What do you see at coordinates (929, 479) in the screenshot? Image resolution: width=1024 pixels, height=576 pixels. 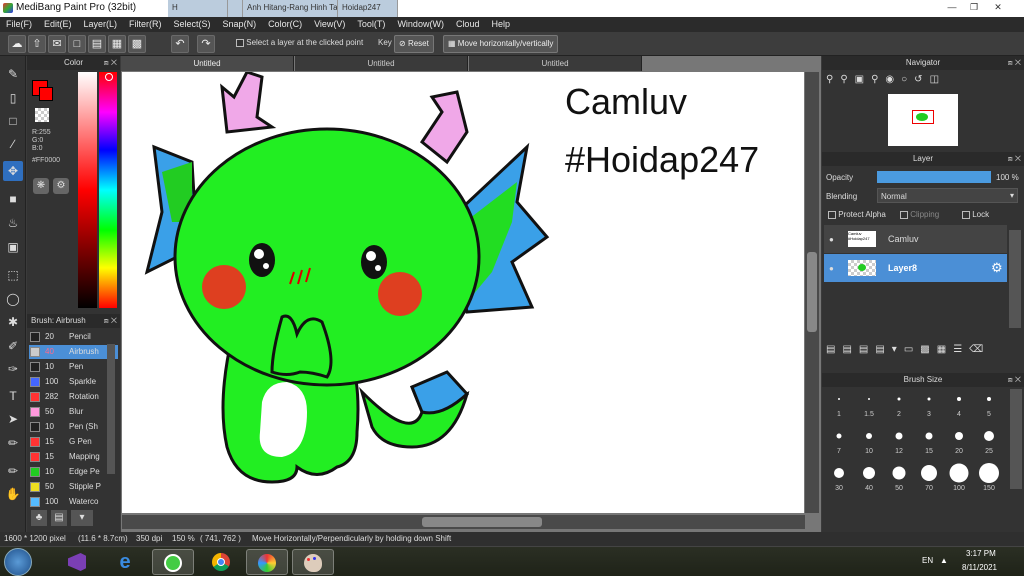 I see `brush-size-option: 70` at bounding box center [929, 479].